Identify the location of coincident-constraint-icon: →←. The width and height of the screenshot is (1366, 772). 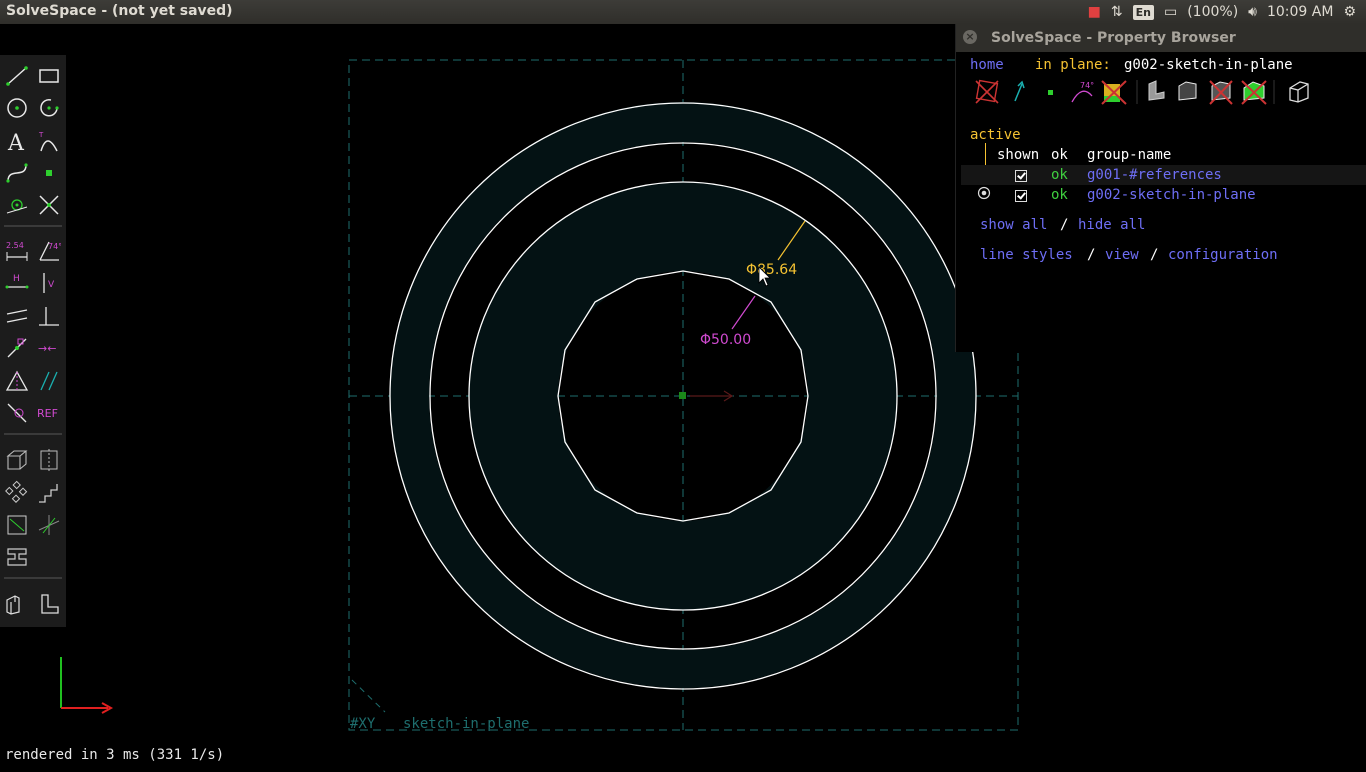
(49, 348).